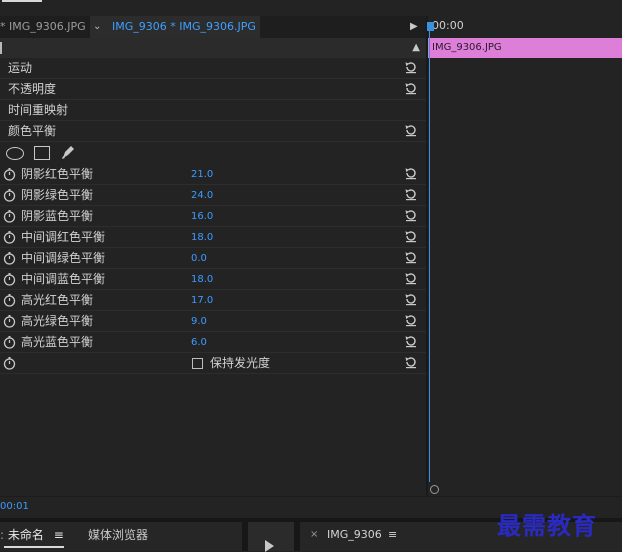  Describe the element at coordinates (202, 195) in the screenshot. I see `param-value: 24.0` at that location.